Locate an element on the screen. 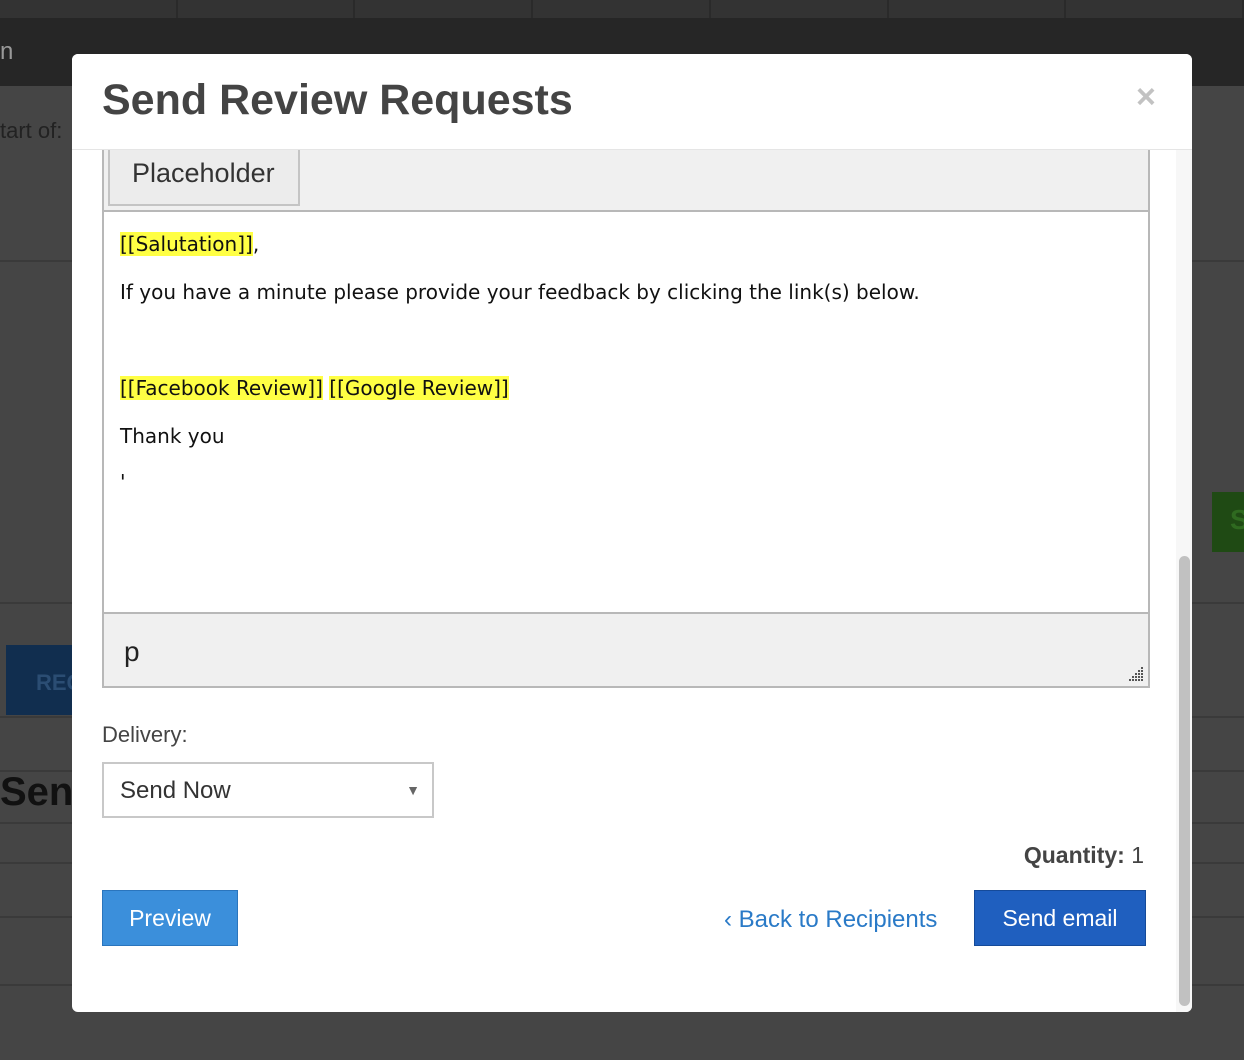 The image size is (1244, 1060). editor-toolbar: Placeholder is located at coordinates (626, 181).